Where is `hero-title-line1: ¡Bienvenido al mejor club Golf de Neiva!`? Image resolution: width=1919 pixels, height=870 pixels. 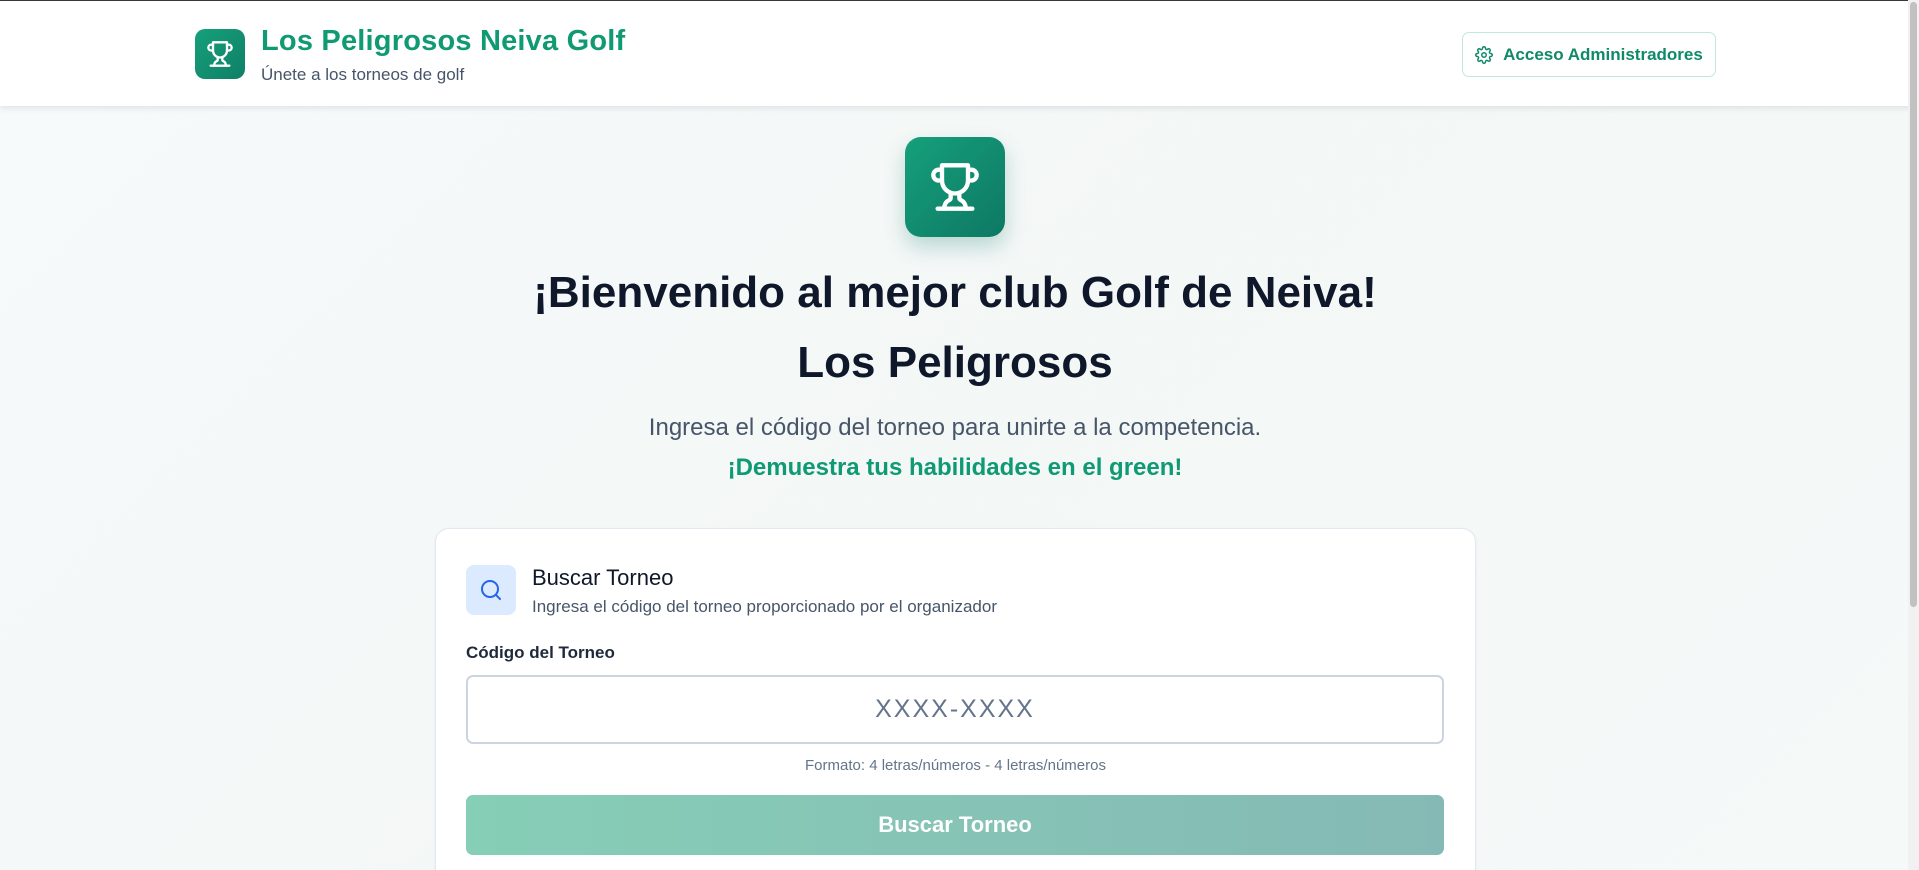 hero-title-line1: ¡Bienvenido al mejor club Golf de Neiva! is located at coordinates (955, 292).